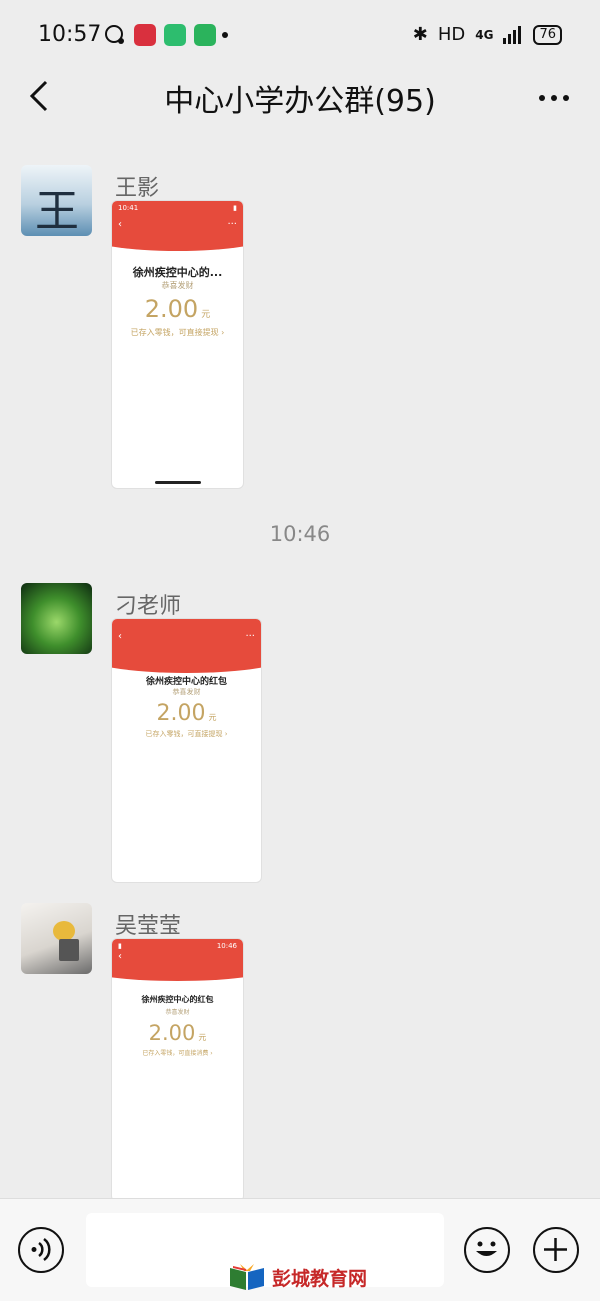 The height and width of the screenshot is (1301, 600). I want to click on shield-app-icon, so click(205, 35).